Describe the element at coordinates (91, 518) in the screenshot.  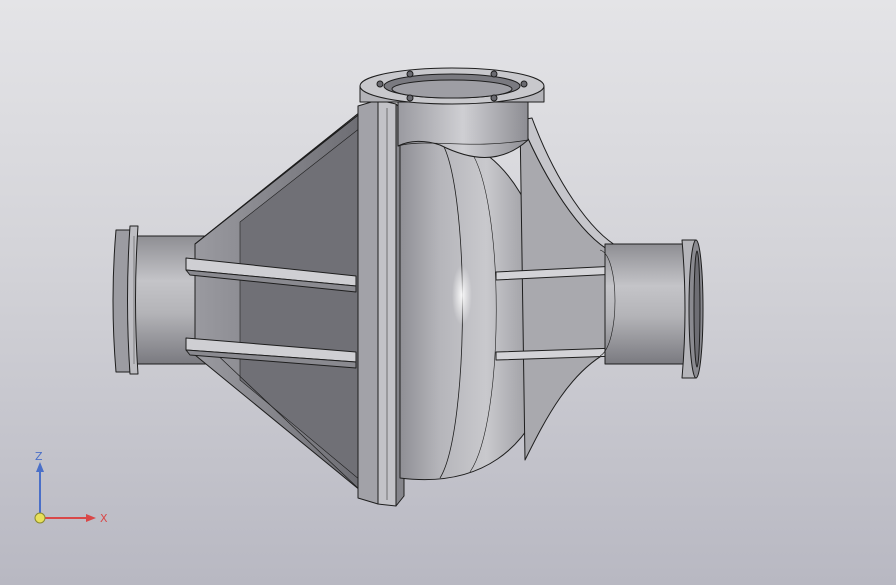
I see `x-axis-arrow-icon` at that location.